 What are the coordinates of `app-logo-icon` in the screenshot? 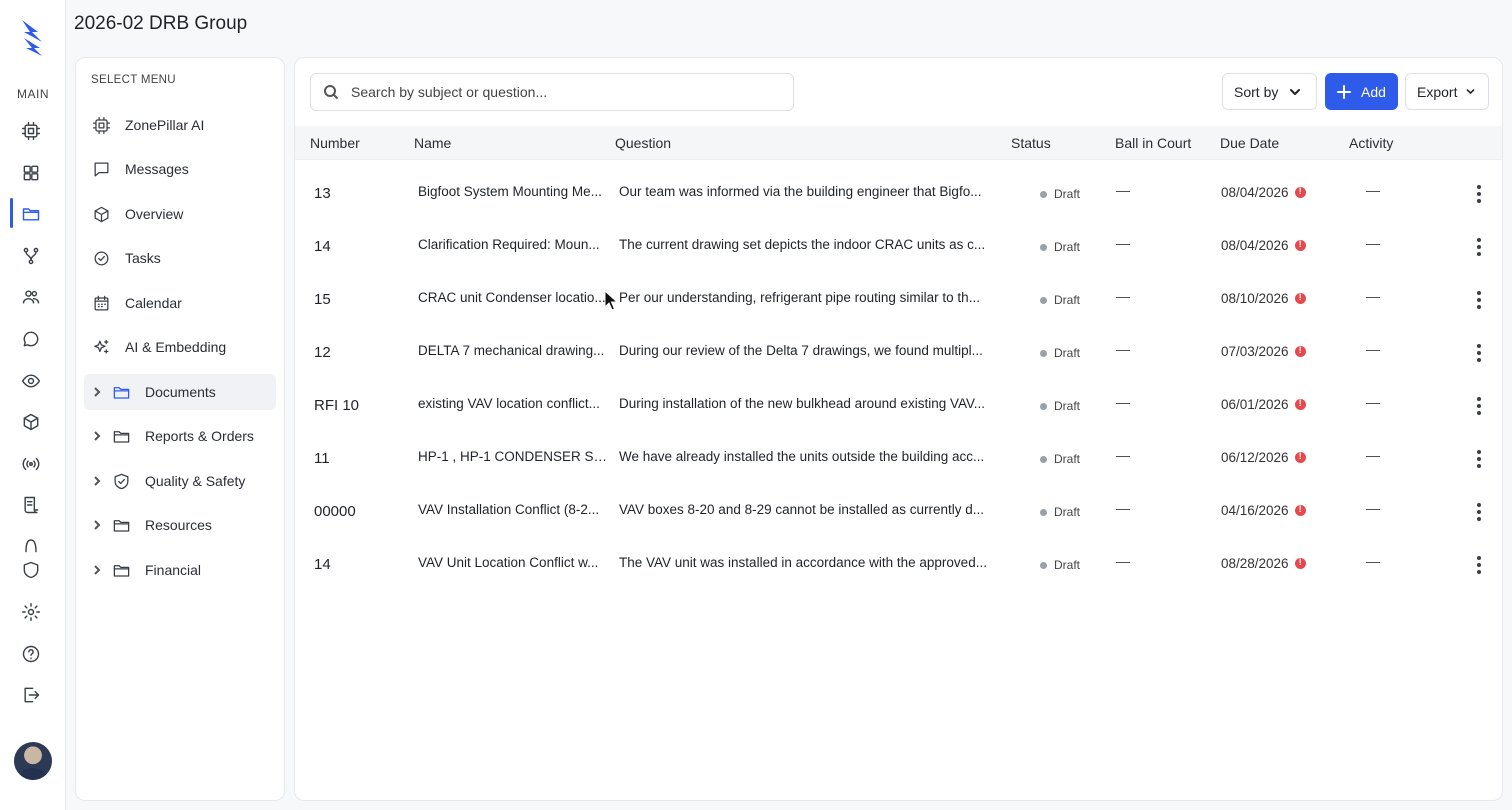 It's located at (32, 38).